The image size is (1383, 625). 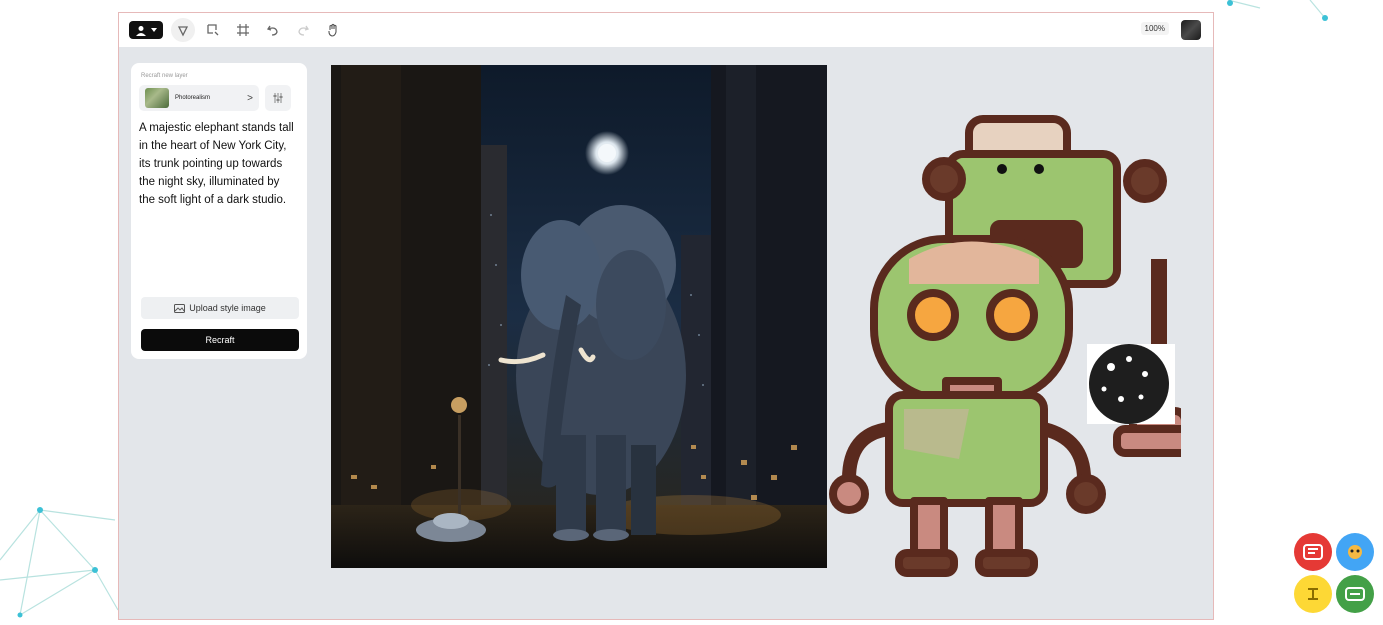 I want to click on style-row: Photorealism >, so click(x=219, y=98).